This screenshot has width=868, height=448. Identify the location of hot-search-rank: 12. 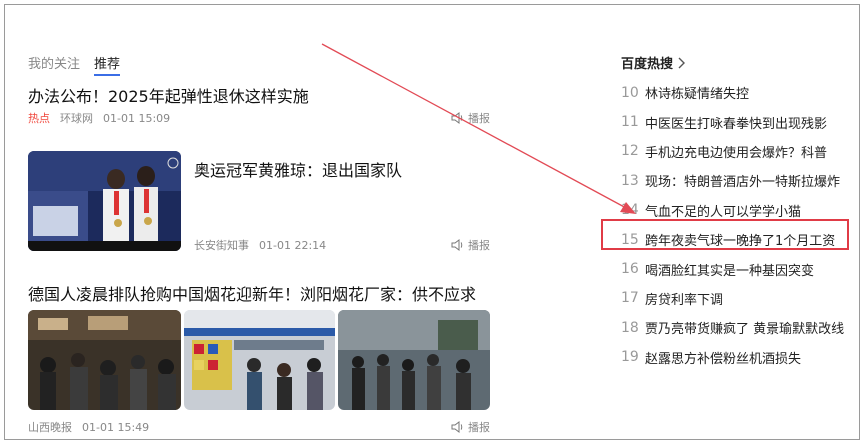
(630, 151).